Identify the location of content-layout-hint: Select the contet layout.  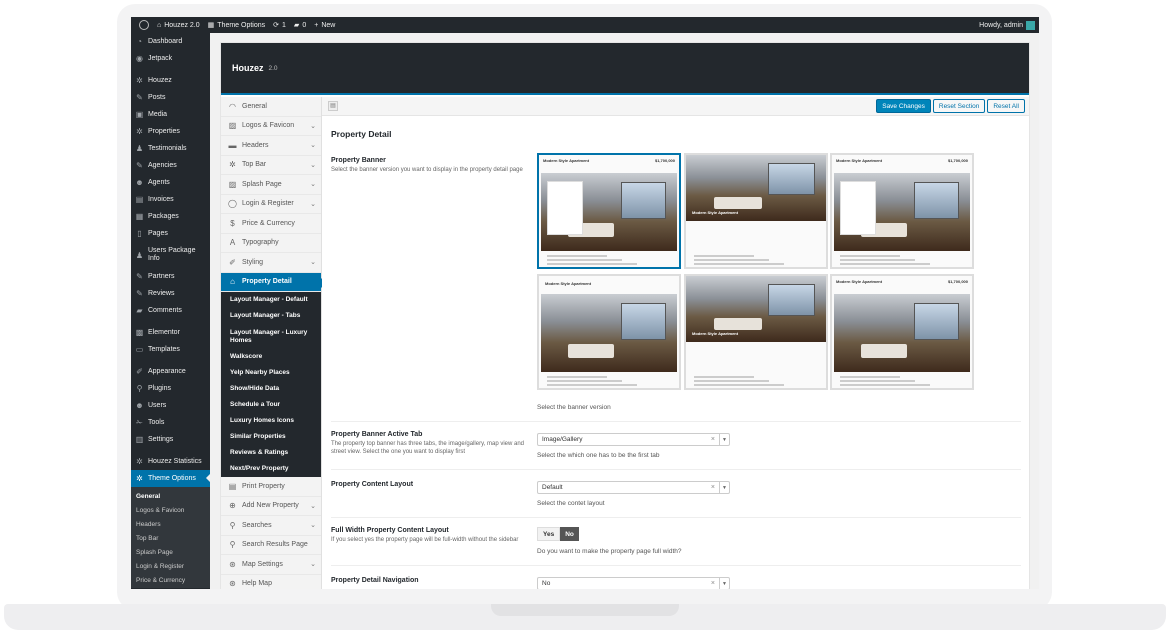
(571, 503).